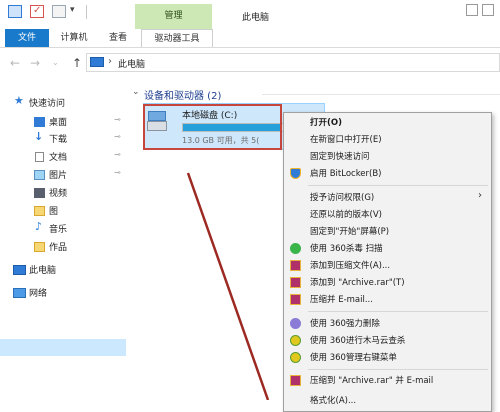 The width and height of the screenshot is (500, 412). I want to click on menu-item-pin-start: 固定到"开始"屏幕(P), so click(387, 231).